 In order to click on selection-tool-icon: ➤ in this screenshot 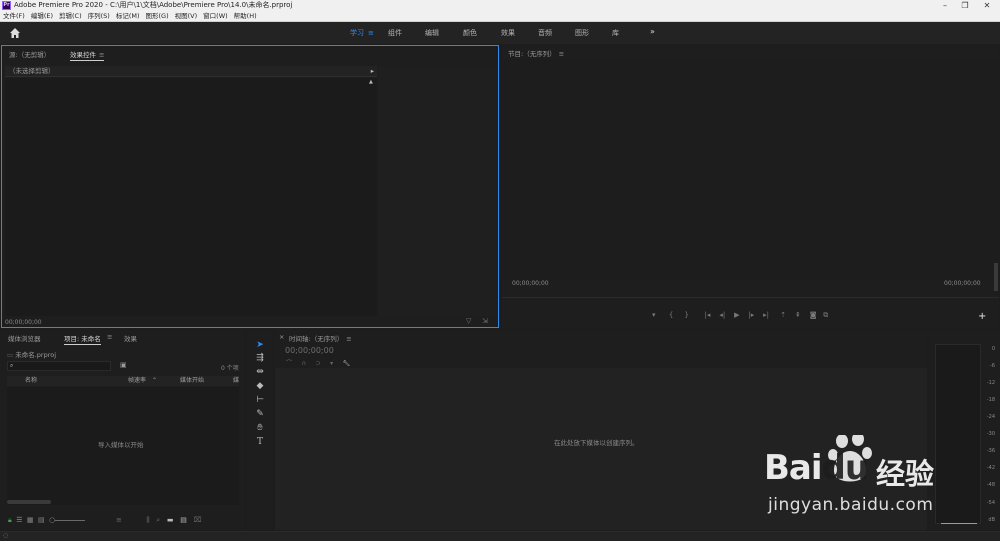, I will do `click(260, 345)`.